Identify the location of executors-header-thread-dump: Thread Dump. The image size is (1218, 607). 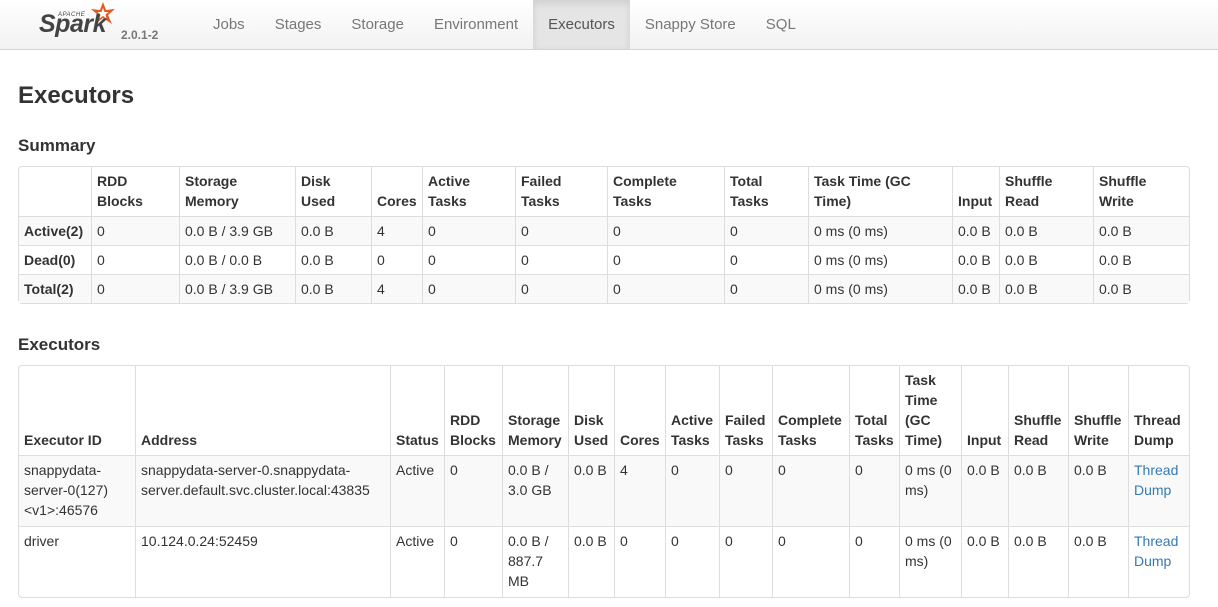
(1158, 410).